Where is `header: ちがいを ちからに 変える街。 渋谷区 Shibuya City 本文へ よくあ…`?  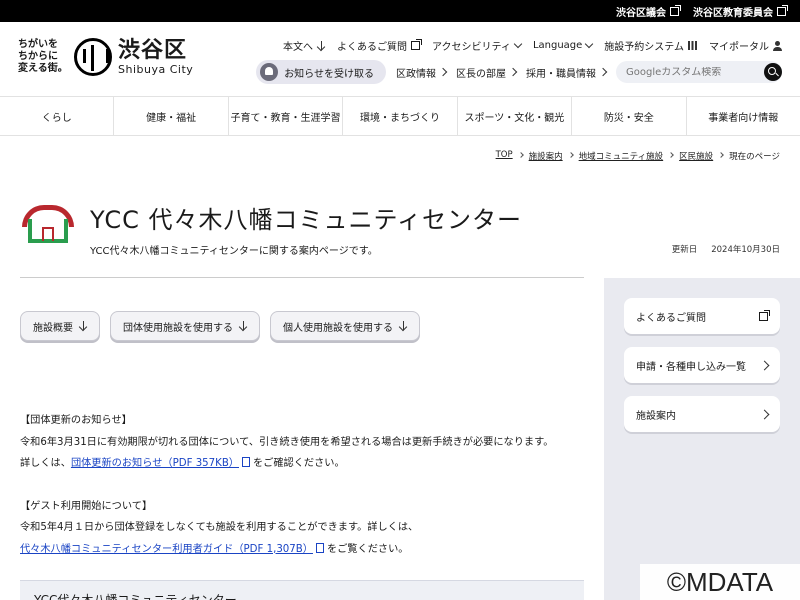
header: ちがいを ちからに 変える街。 渋谷区 Shibuya City 本文へ よくあ… is located at coordinates (400, 59).